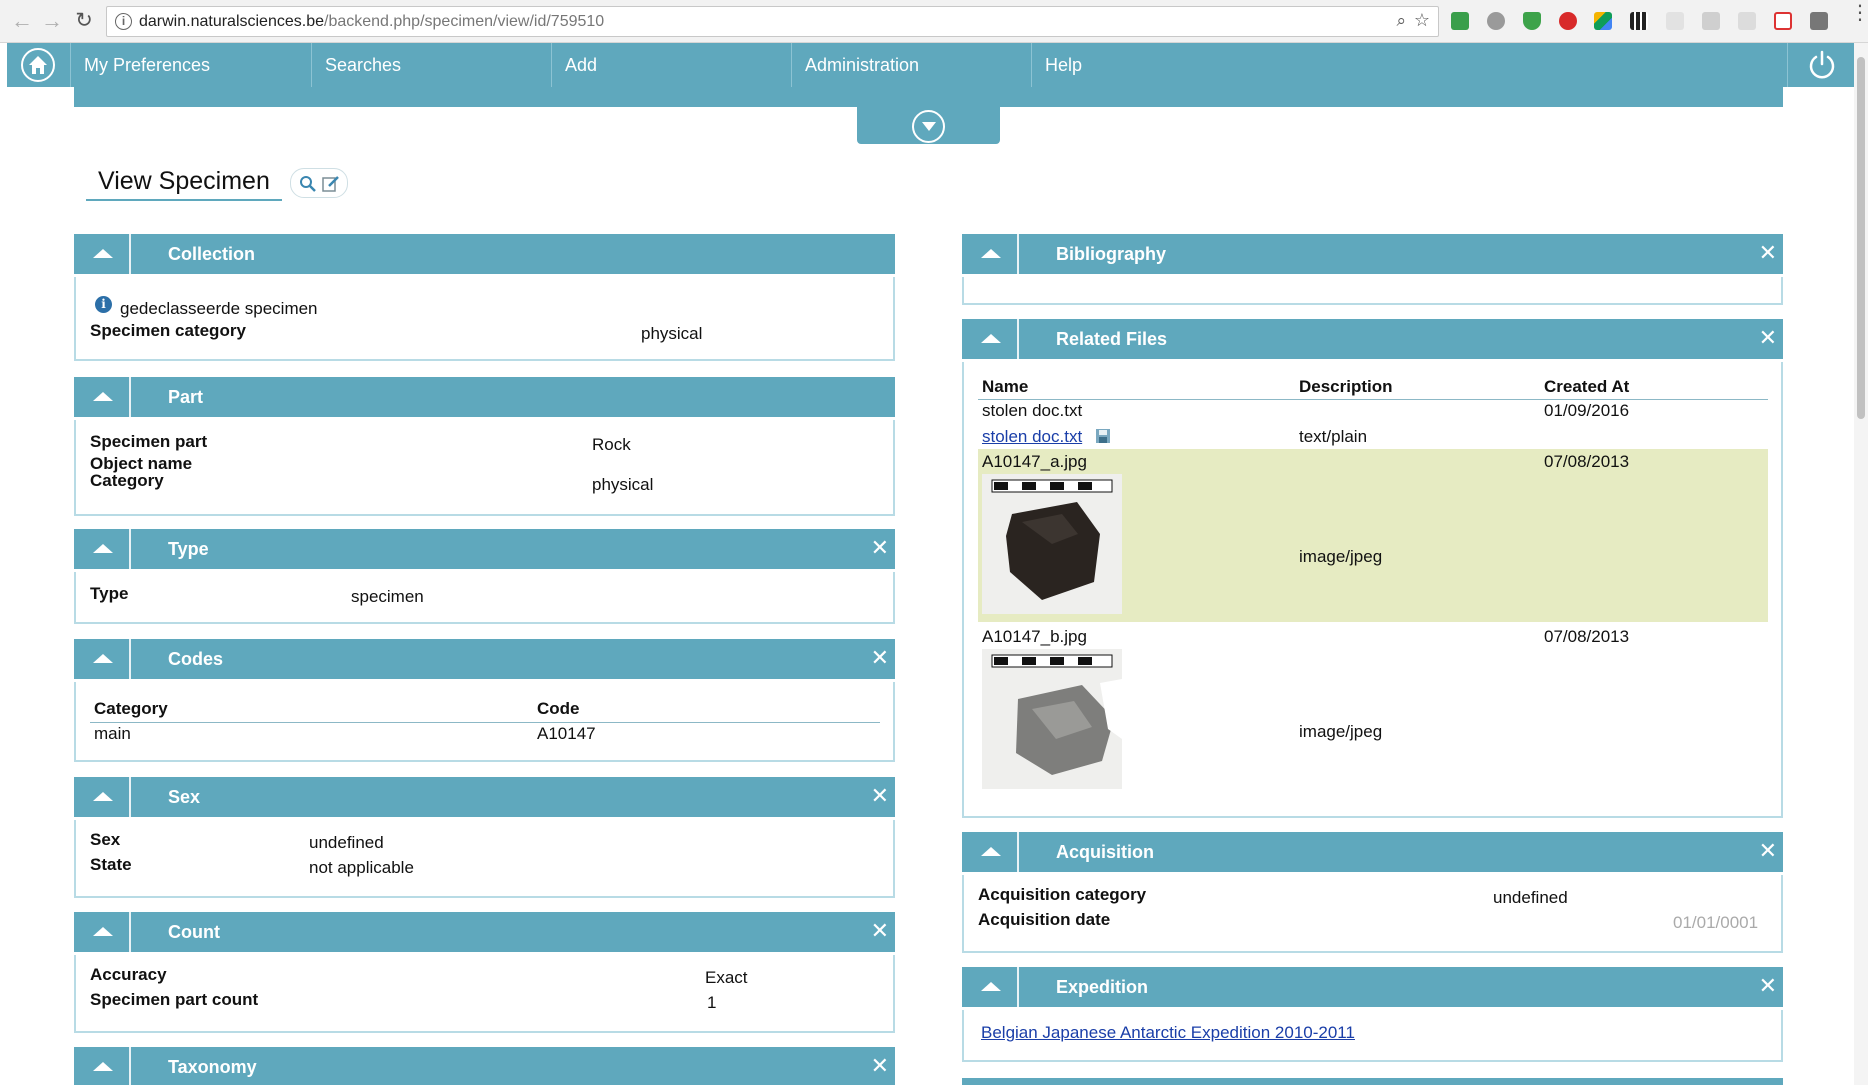  What do you see at coordinates (123, 21) in the screenshot?
I see `site-info-icon: i` at bounding box center [123, 21].